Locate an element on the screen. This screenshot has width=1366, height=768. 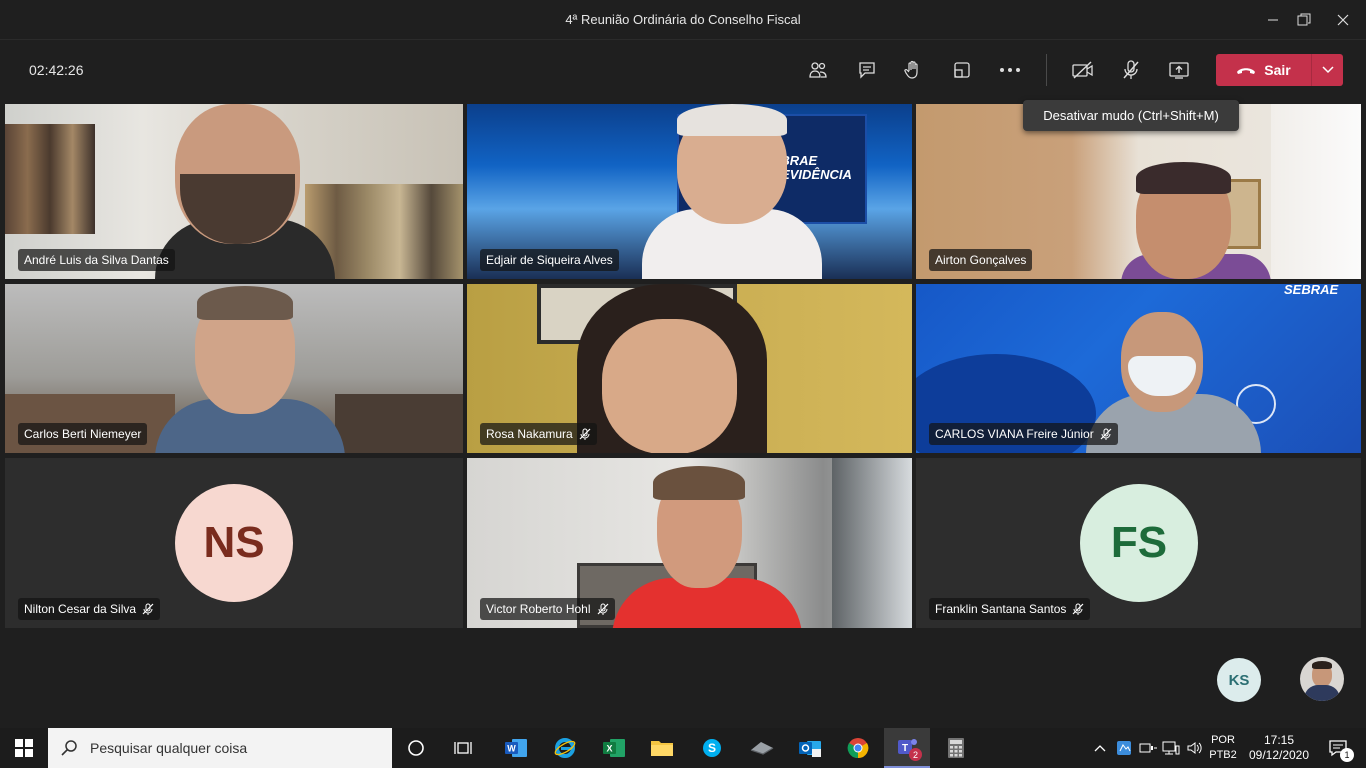
teams-app: T 2 is located at coordinates (907, 748).